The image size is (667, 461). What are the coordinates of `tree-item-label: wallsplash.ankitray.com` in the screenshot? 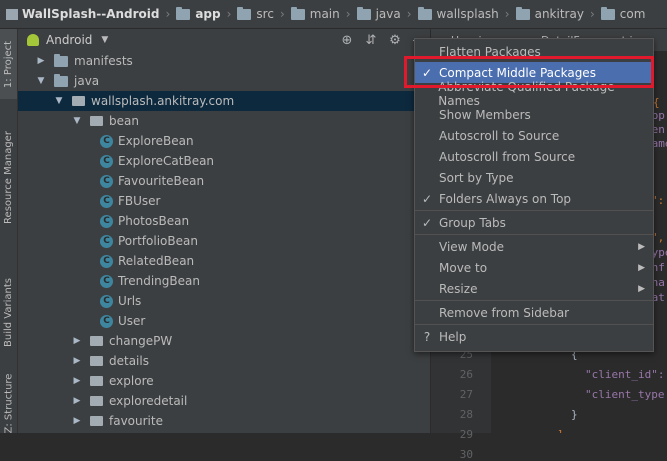 It's located at (163, 101).